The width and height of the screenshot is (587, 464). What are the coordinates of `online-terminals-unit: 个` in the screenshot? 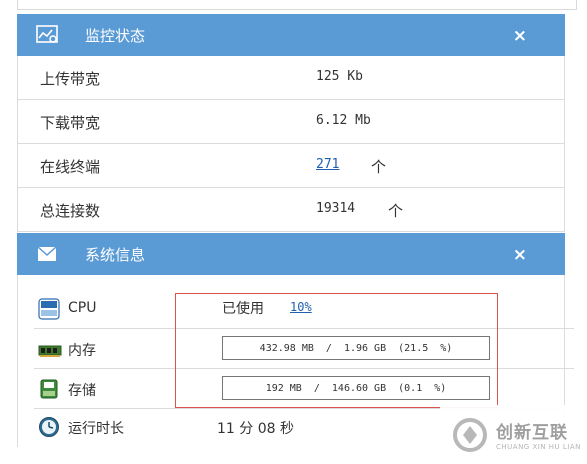 It's located at (379, 167).